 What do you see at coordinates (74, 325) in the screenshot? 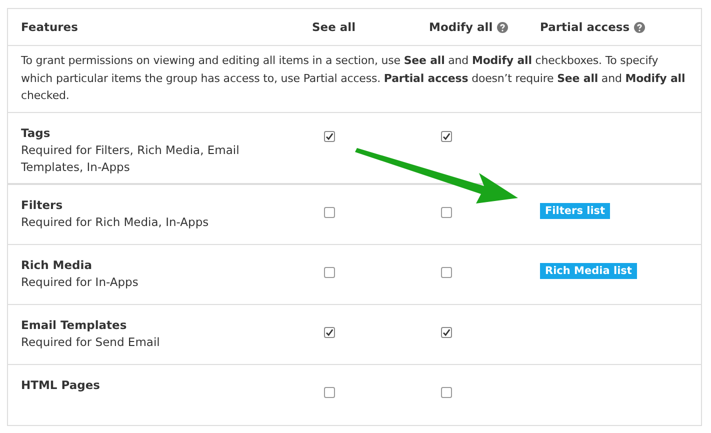
I see `feature-name: Email Templates` at bounding box center [74, 325].